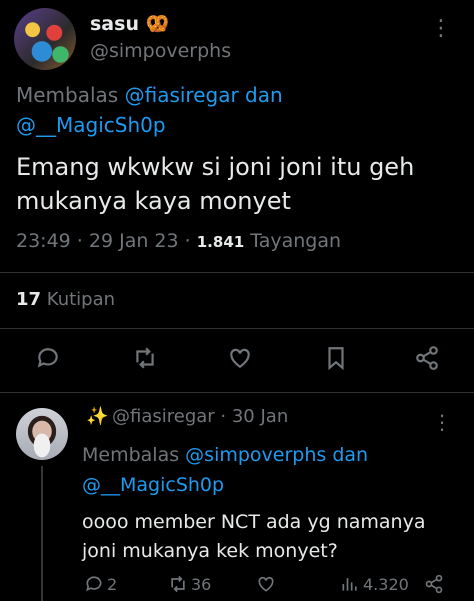 The image size is (474, 601). Describe the element at coordinates (220, 242) in the screenshot. I see `views-count: 1.841` at that location.